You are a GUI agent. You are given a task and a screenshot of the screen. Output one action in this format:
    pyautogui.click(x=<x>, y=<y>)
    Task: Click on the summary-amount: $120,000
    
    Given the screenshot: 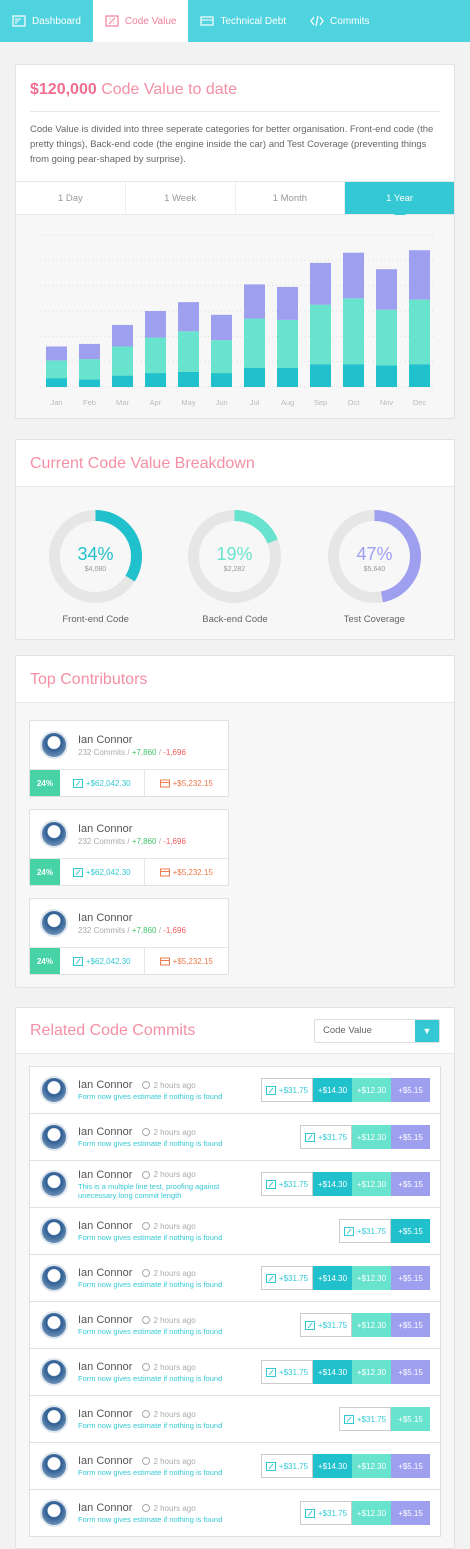 What is the action you would take?
    pyautogui.click(x=63, y=89)
    